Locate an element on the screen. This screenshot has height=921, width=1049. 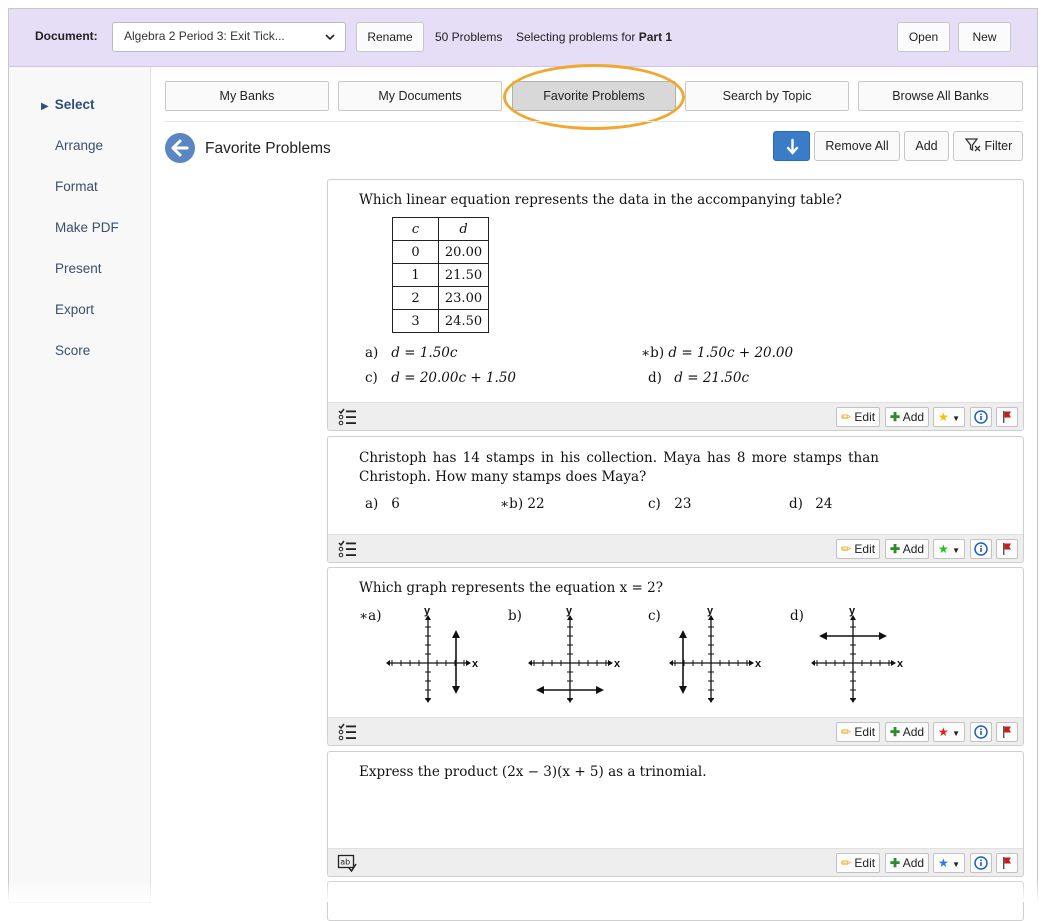
tab-my-banks: My Banks is located at coordinates (247, 96).